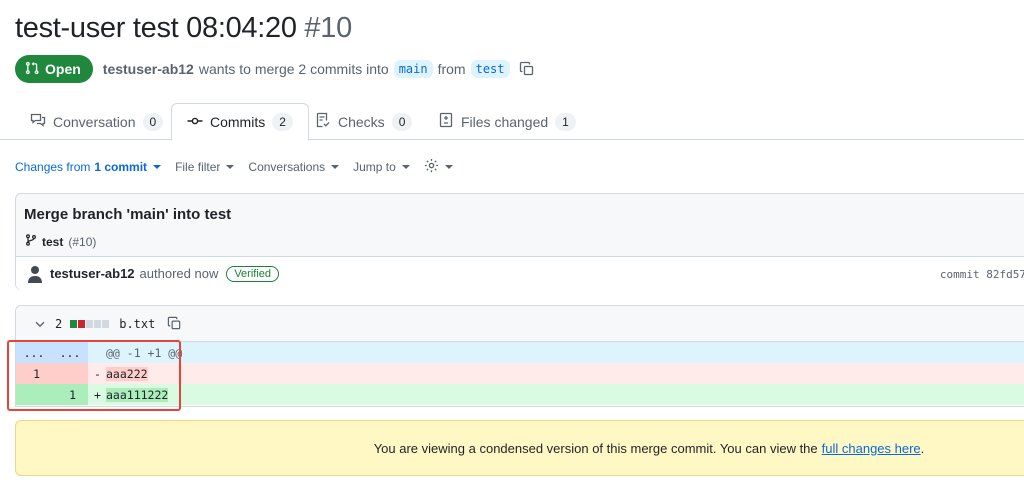 Image resolution: width=1024 pixels, height=496 pixels. I want to click on diffstat-count: 2, so click(59, 323).